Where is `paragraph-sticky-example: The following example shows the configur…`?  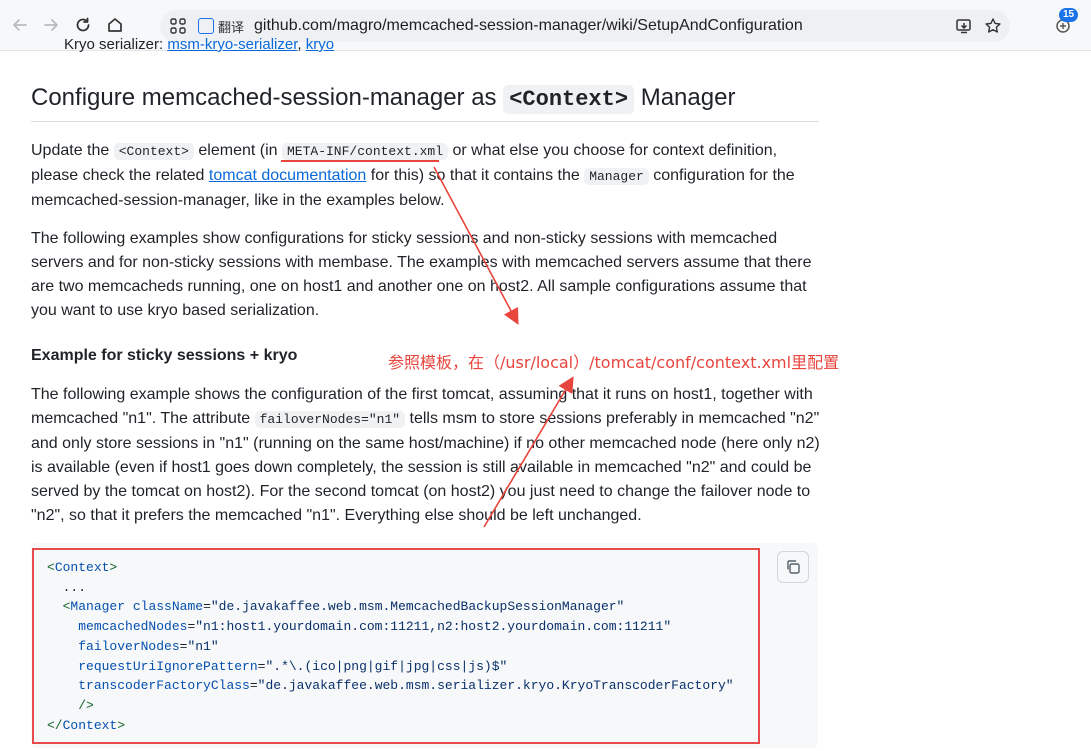 paragraph-sticky-example: The following example shows the configur… is located at coordinates (425, 455).